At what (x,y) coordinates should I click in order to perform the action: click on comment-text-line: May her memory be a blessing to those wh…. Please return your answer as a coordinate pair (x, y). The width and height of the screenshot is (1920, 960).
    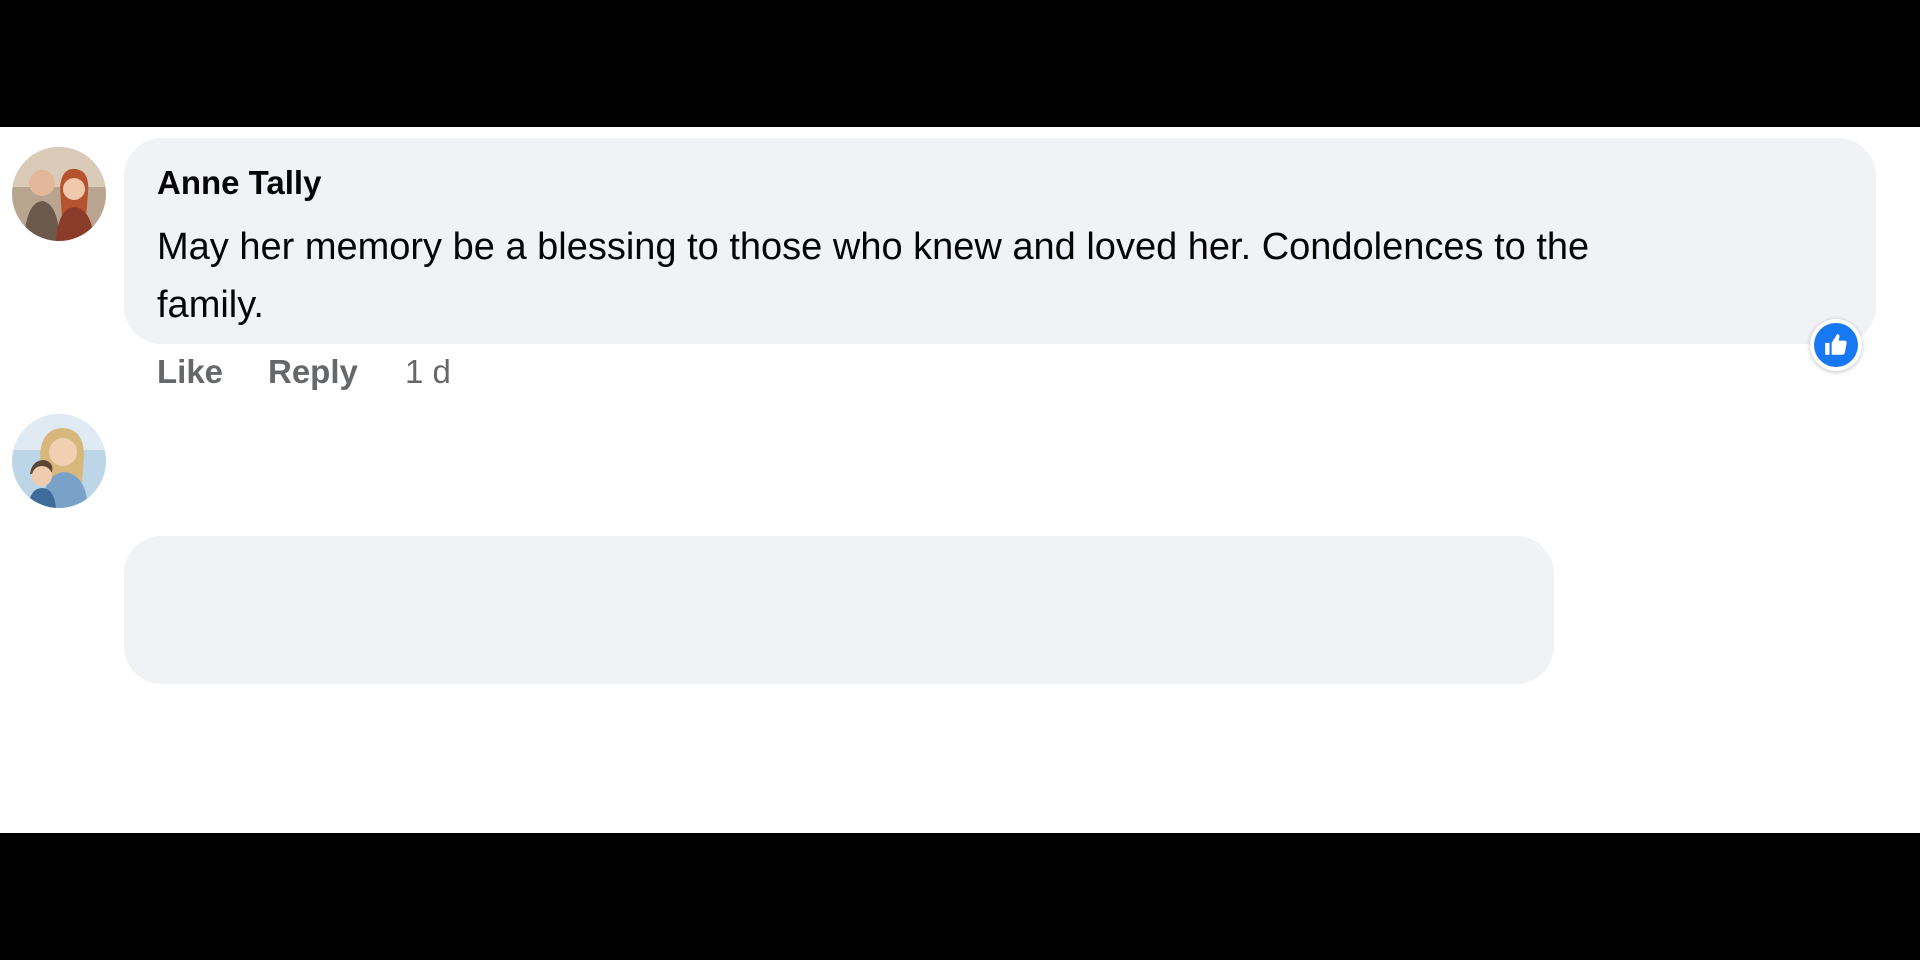
    Looking at the image, I should click on (873, 247).